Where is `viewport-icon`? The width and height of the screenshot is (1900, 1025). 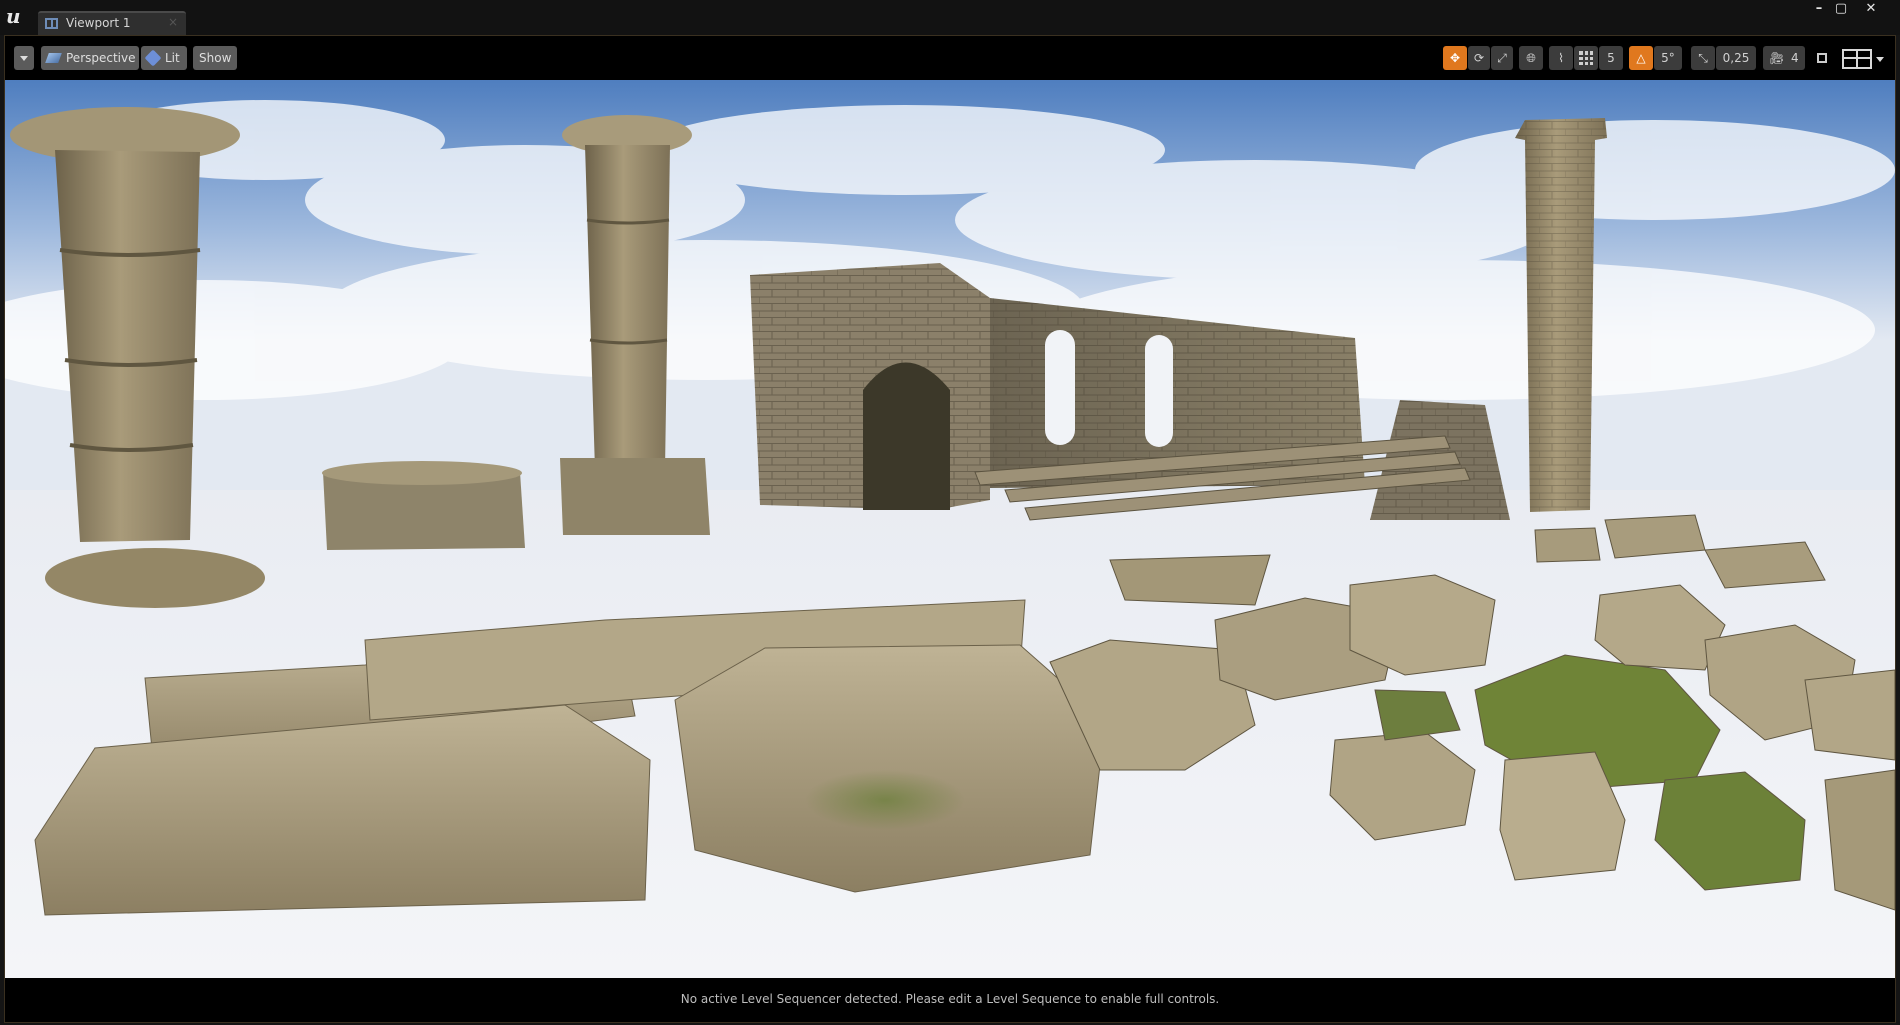
viewport-icon is located at coordinates (51, 23).